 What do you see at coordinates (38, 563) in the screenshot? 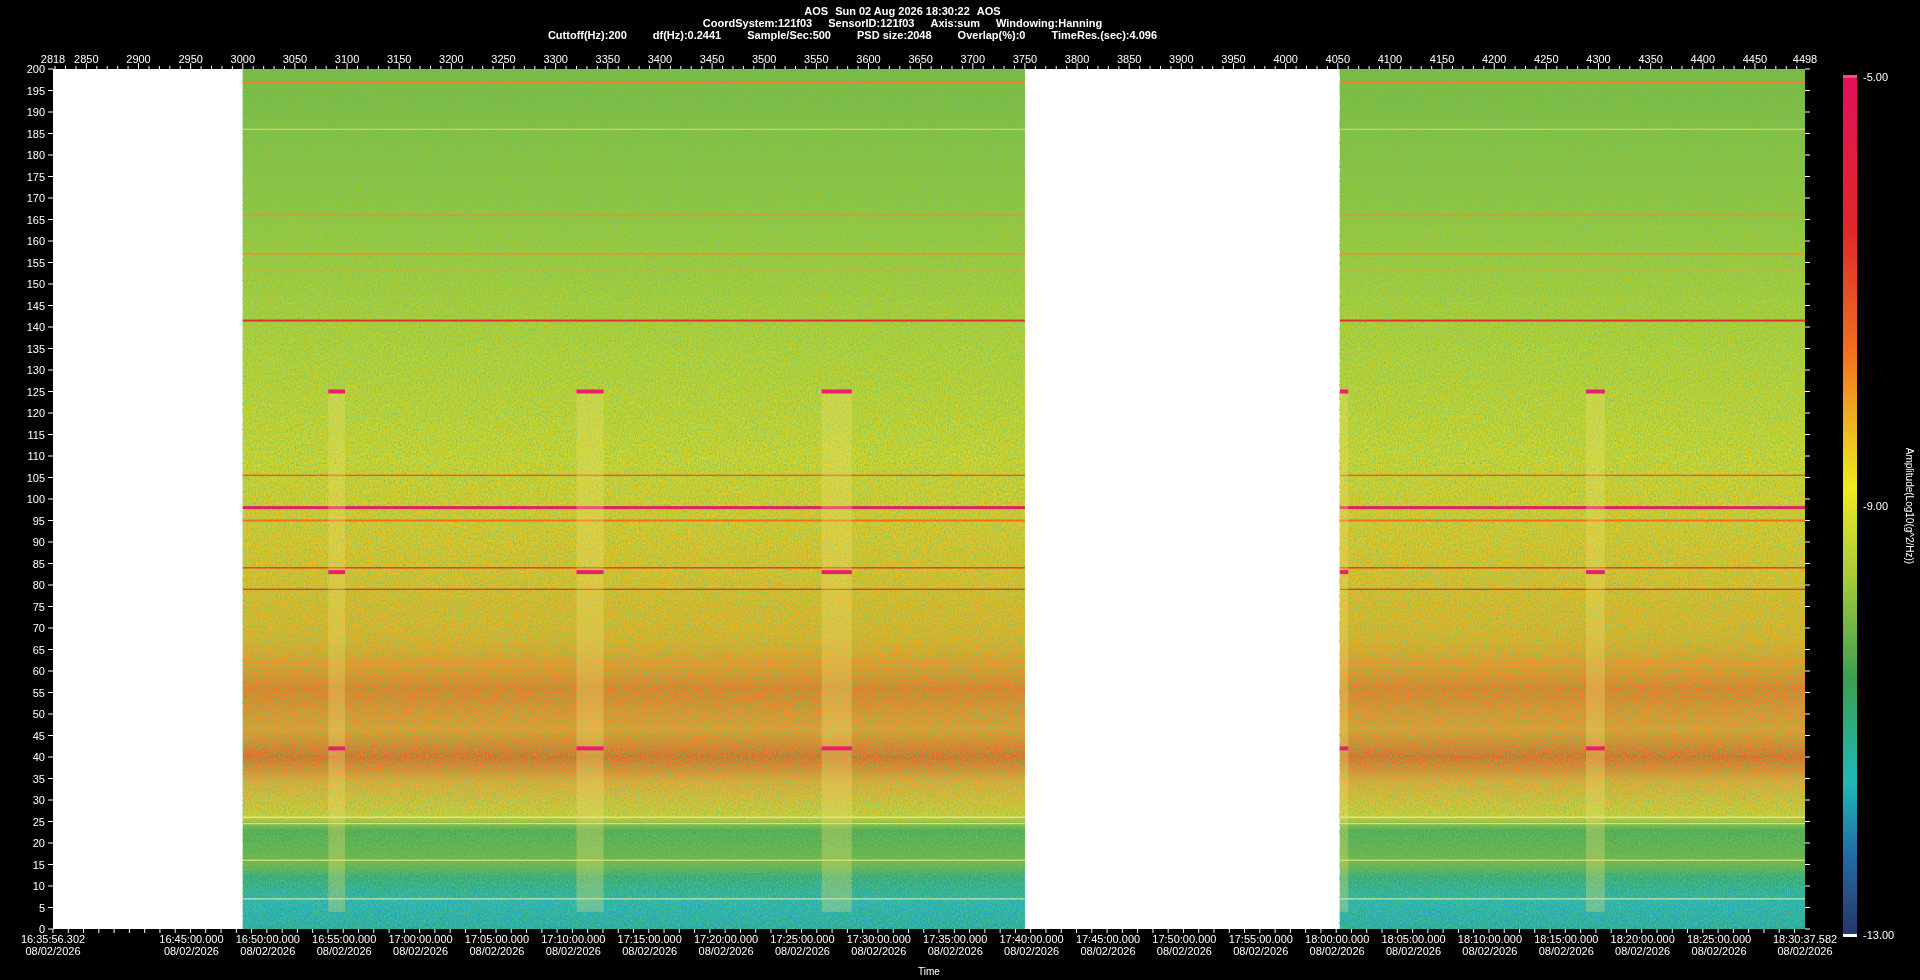
I see `frequency-label: 85` at bounding box center [38, 563].